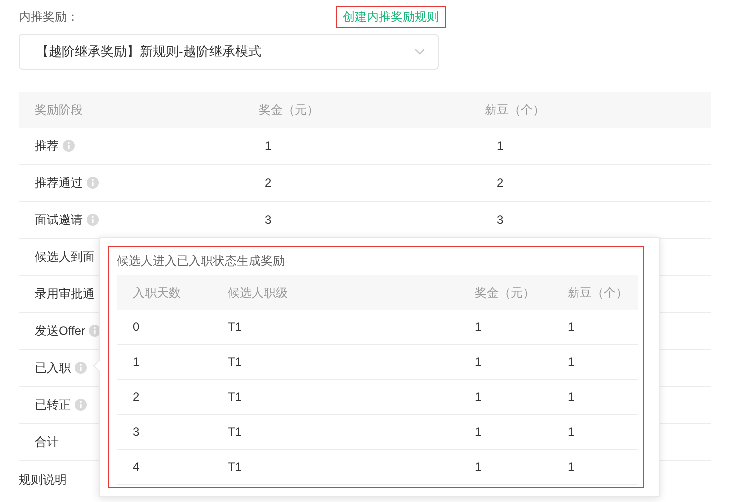  Describe the element at coordinates (201, 261) in the screenshot. I see `popover-title: 候选人进入已入职状态生成奖励` at that location.